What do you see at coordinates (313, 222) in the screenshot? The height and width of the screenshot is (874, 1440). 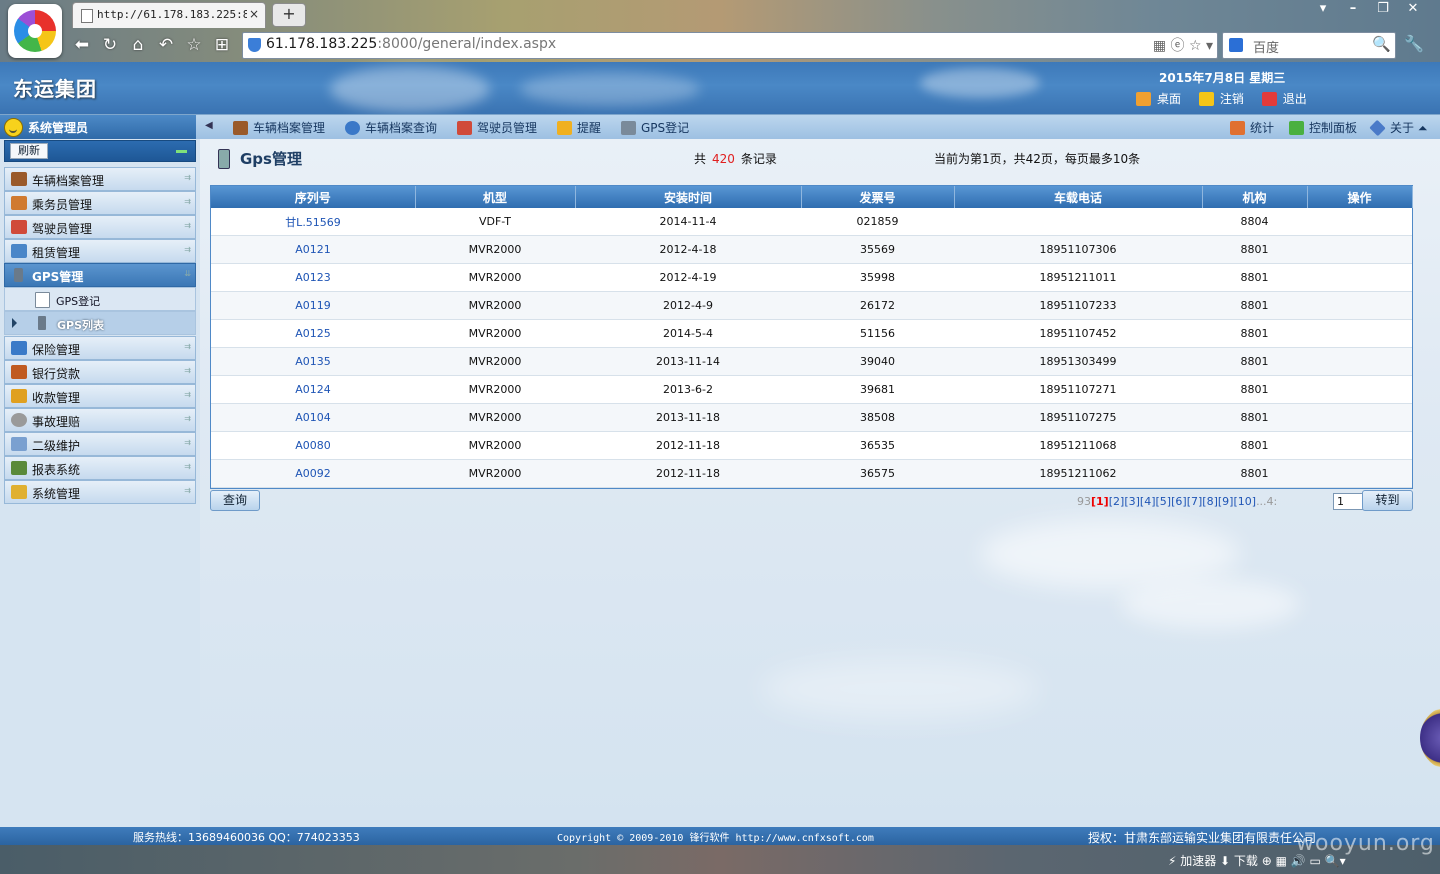 I see `serial-number-link: 甘L.51569` at bounding box center [313, 222].